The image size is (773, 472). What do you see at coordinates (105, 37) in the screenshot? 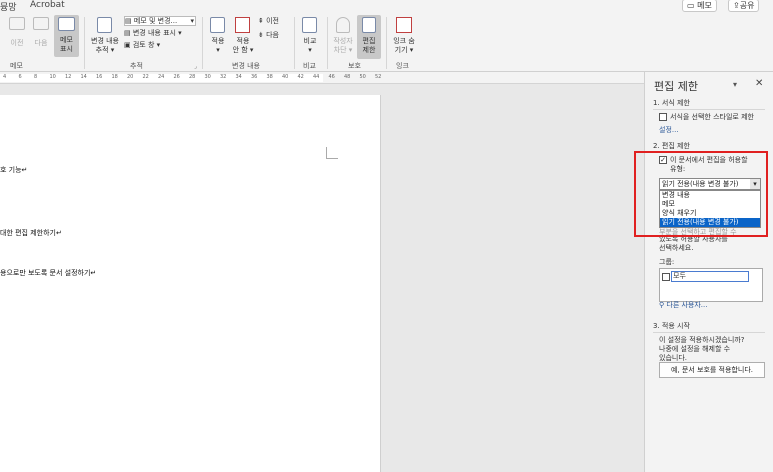
I see `track-changes-button: 변경 내용 추적 ▾` at bounding box center [105, 37].